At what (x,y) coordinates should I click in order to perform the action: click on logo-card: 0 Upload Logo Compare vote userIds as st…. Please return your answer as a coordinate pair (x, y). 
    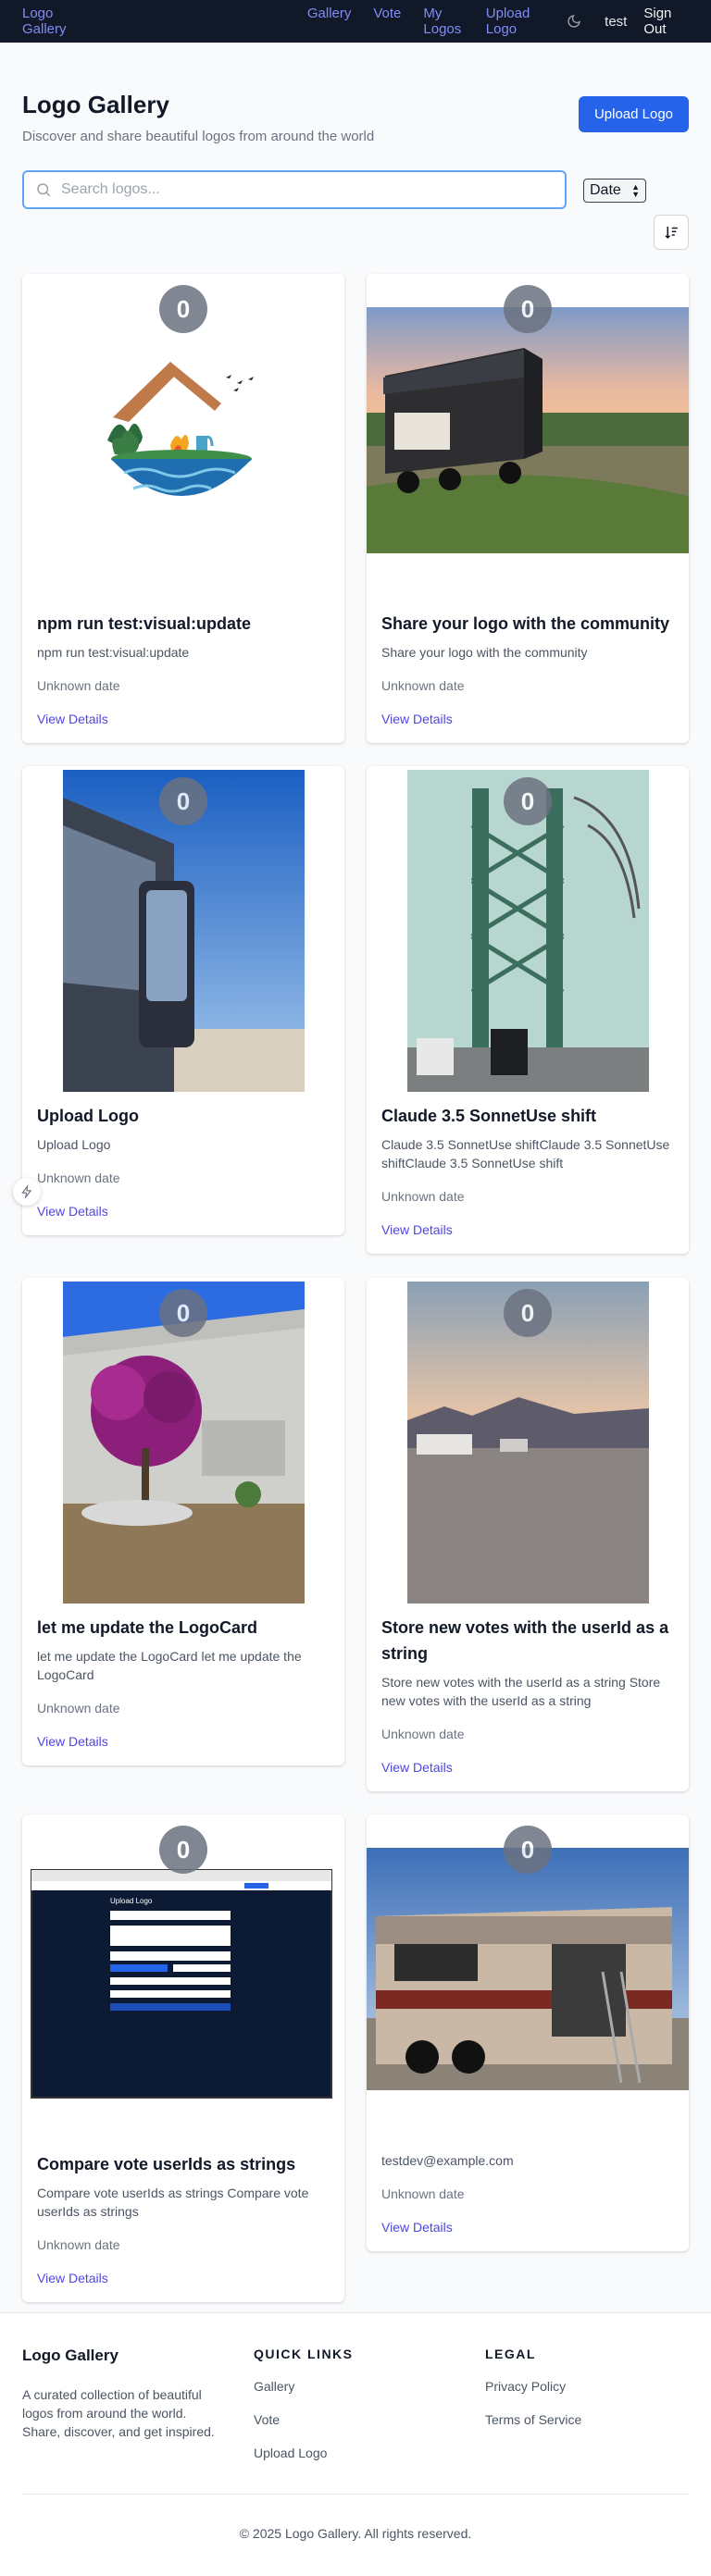
    Looking at the image, I should click on (183, 2058).